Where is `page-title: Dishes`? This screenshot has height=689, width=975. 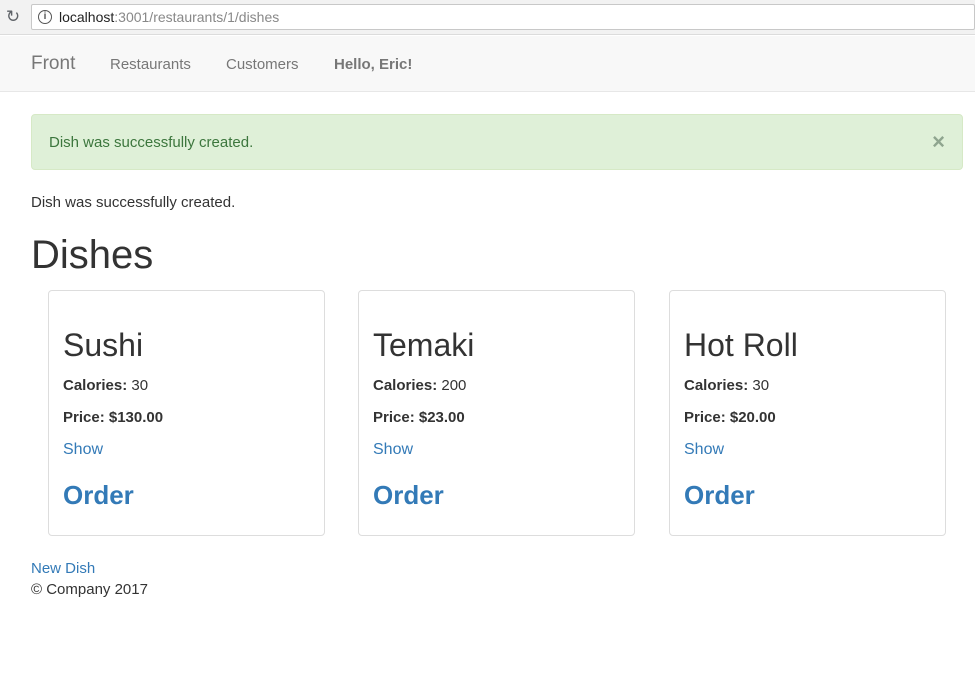 page-title: Dishes is located at coordinates (92, 255).